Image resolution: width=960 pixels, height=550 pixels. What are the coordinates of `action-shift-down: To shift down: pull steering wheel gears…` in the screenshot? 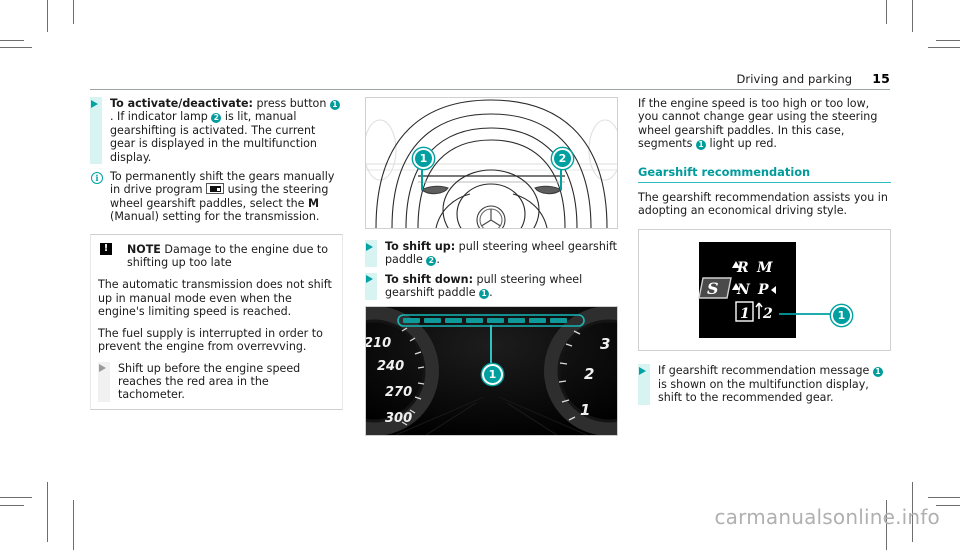 It's located at (491, 286).